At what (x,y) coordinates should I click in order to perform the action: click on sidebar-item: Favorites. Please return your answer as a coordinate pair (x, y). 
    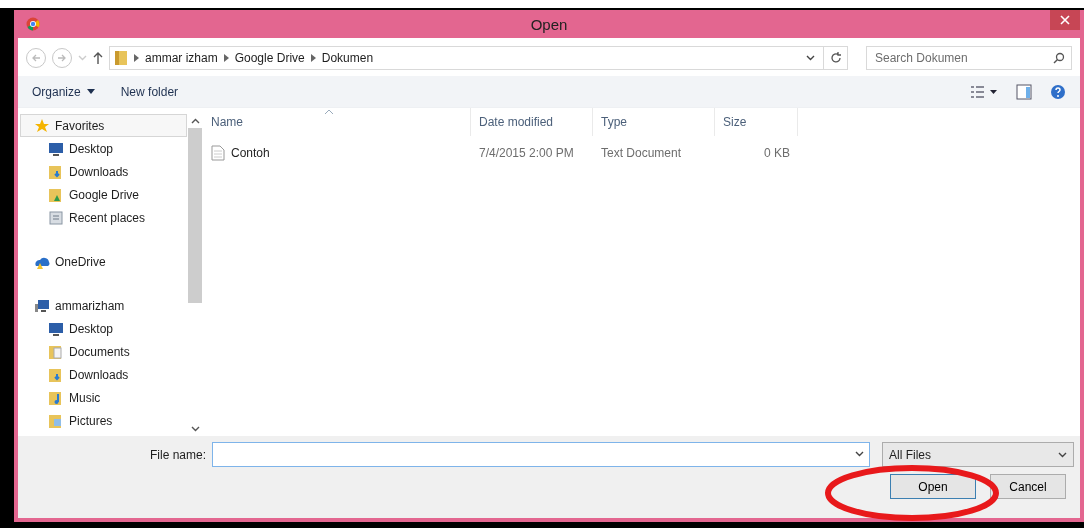
    Looking at the image, I should click on (103, 125).